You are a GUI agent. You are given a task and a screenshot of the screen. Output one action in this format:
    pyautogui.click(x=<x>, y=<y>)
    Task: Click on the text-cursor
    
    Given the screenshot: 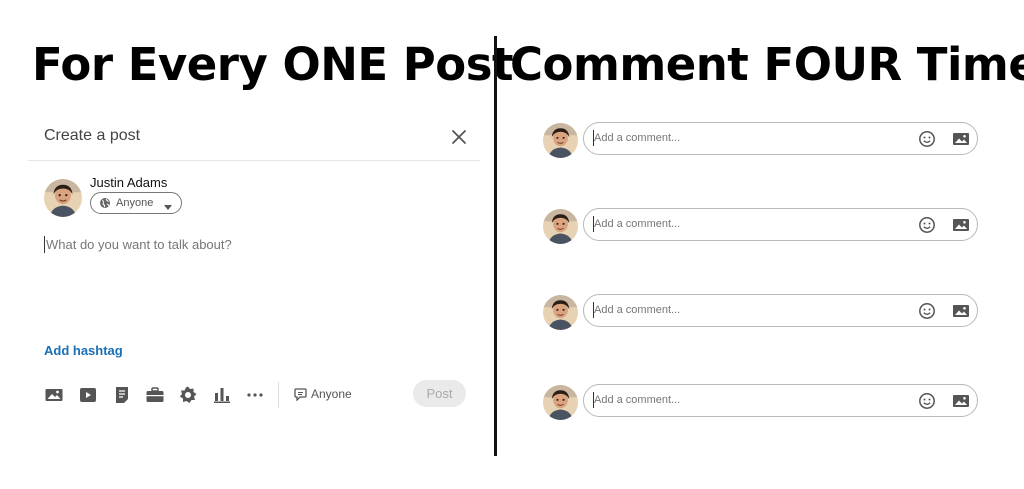 What is the action you would take?
    pyautogui.click(x=44, y=244)
    